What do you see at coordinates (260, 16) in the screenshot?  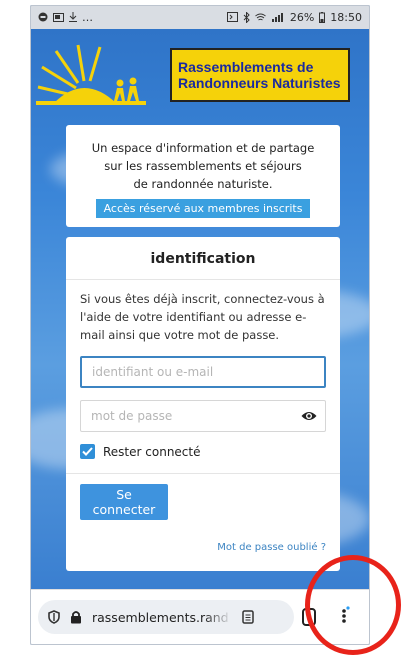 I see `wifi-icon` at bounding box center [260, 16].